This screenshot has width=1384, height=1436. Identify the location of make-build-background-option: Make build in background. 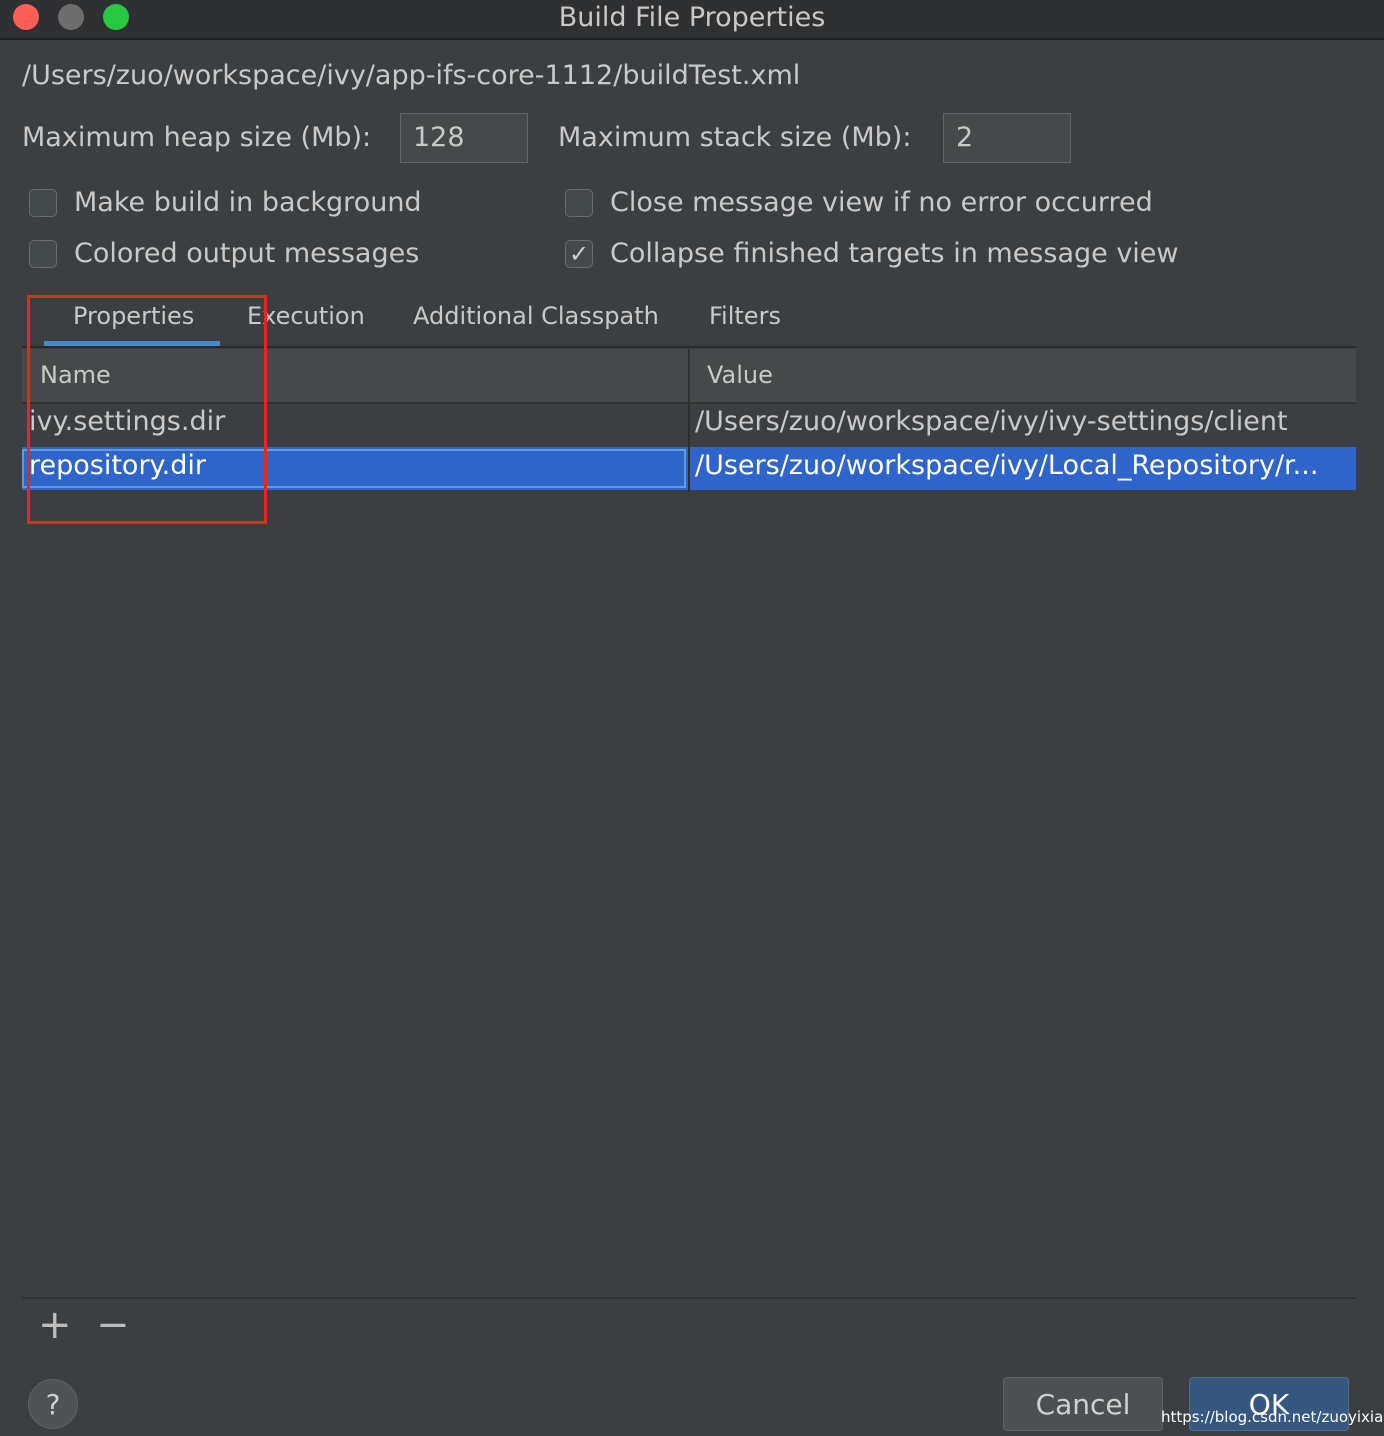
(225, 202).